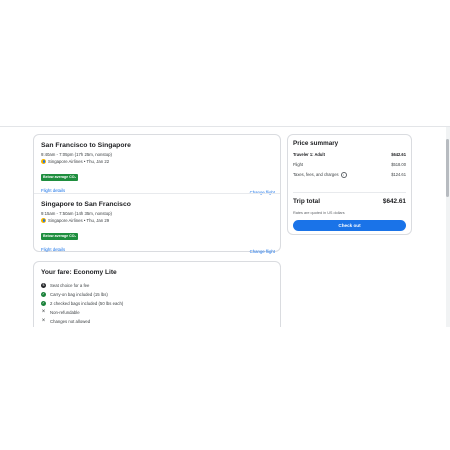 The height and width of the screenshot is (450, 450). I want to click on fare-feature: × Changes not allowed, so click(82, 321).